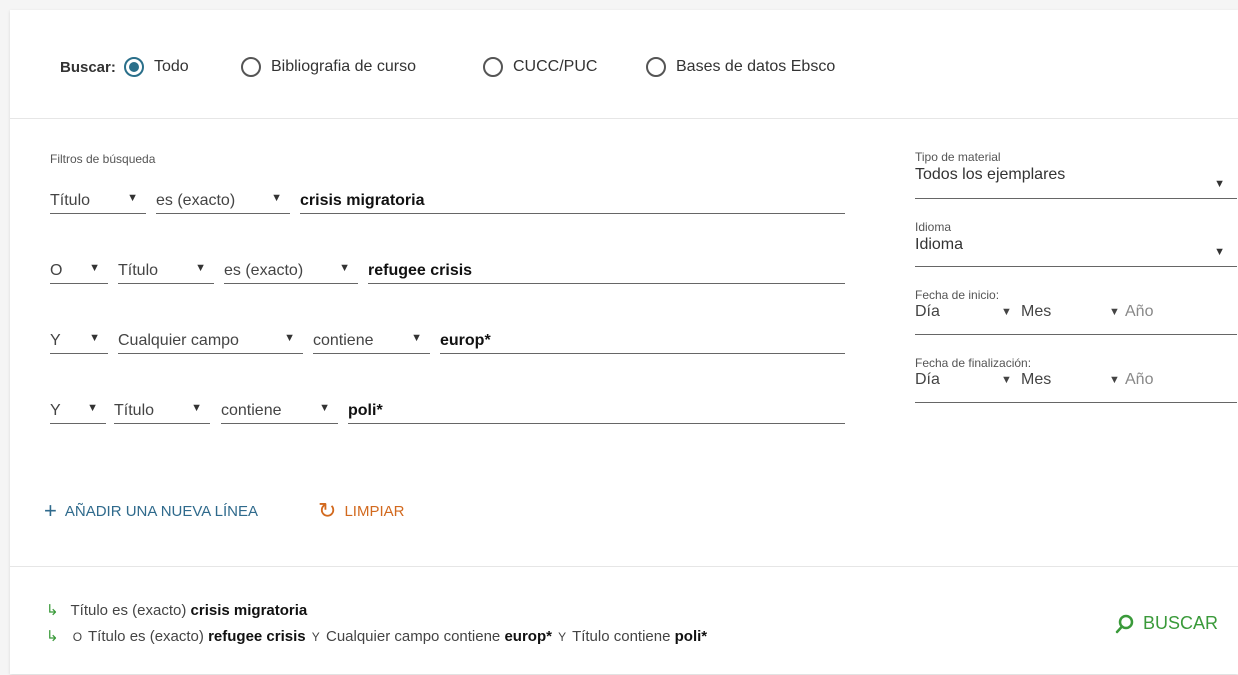 The image size is (1238, 675). Describe the element at coordinates (362, 200) in the screenshot. I see `search-term-value: crisis migratoria` at that location.